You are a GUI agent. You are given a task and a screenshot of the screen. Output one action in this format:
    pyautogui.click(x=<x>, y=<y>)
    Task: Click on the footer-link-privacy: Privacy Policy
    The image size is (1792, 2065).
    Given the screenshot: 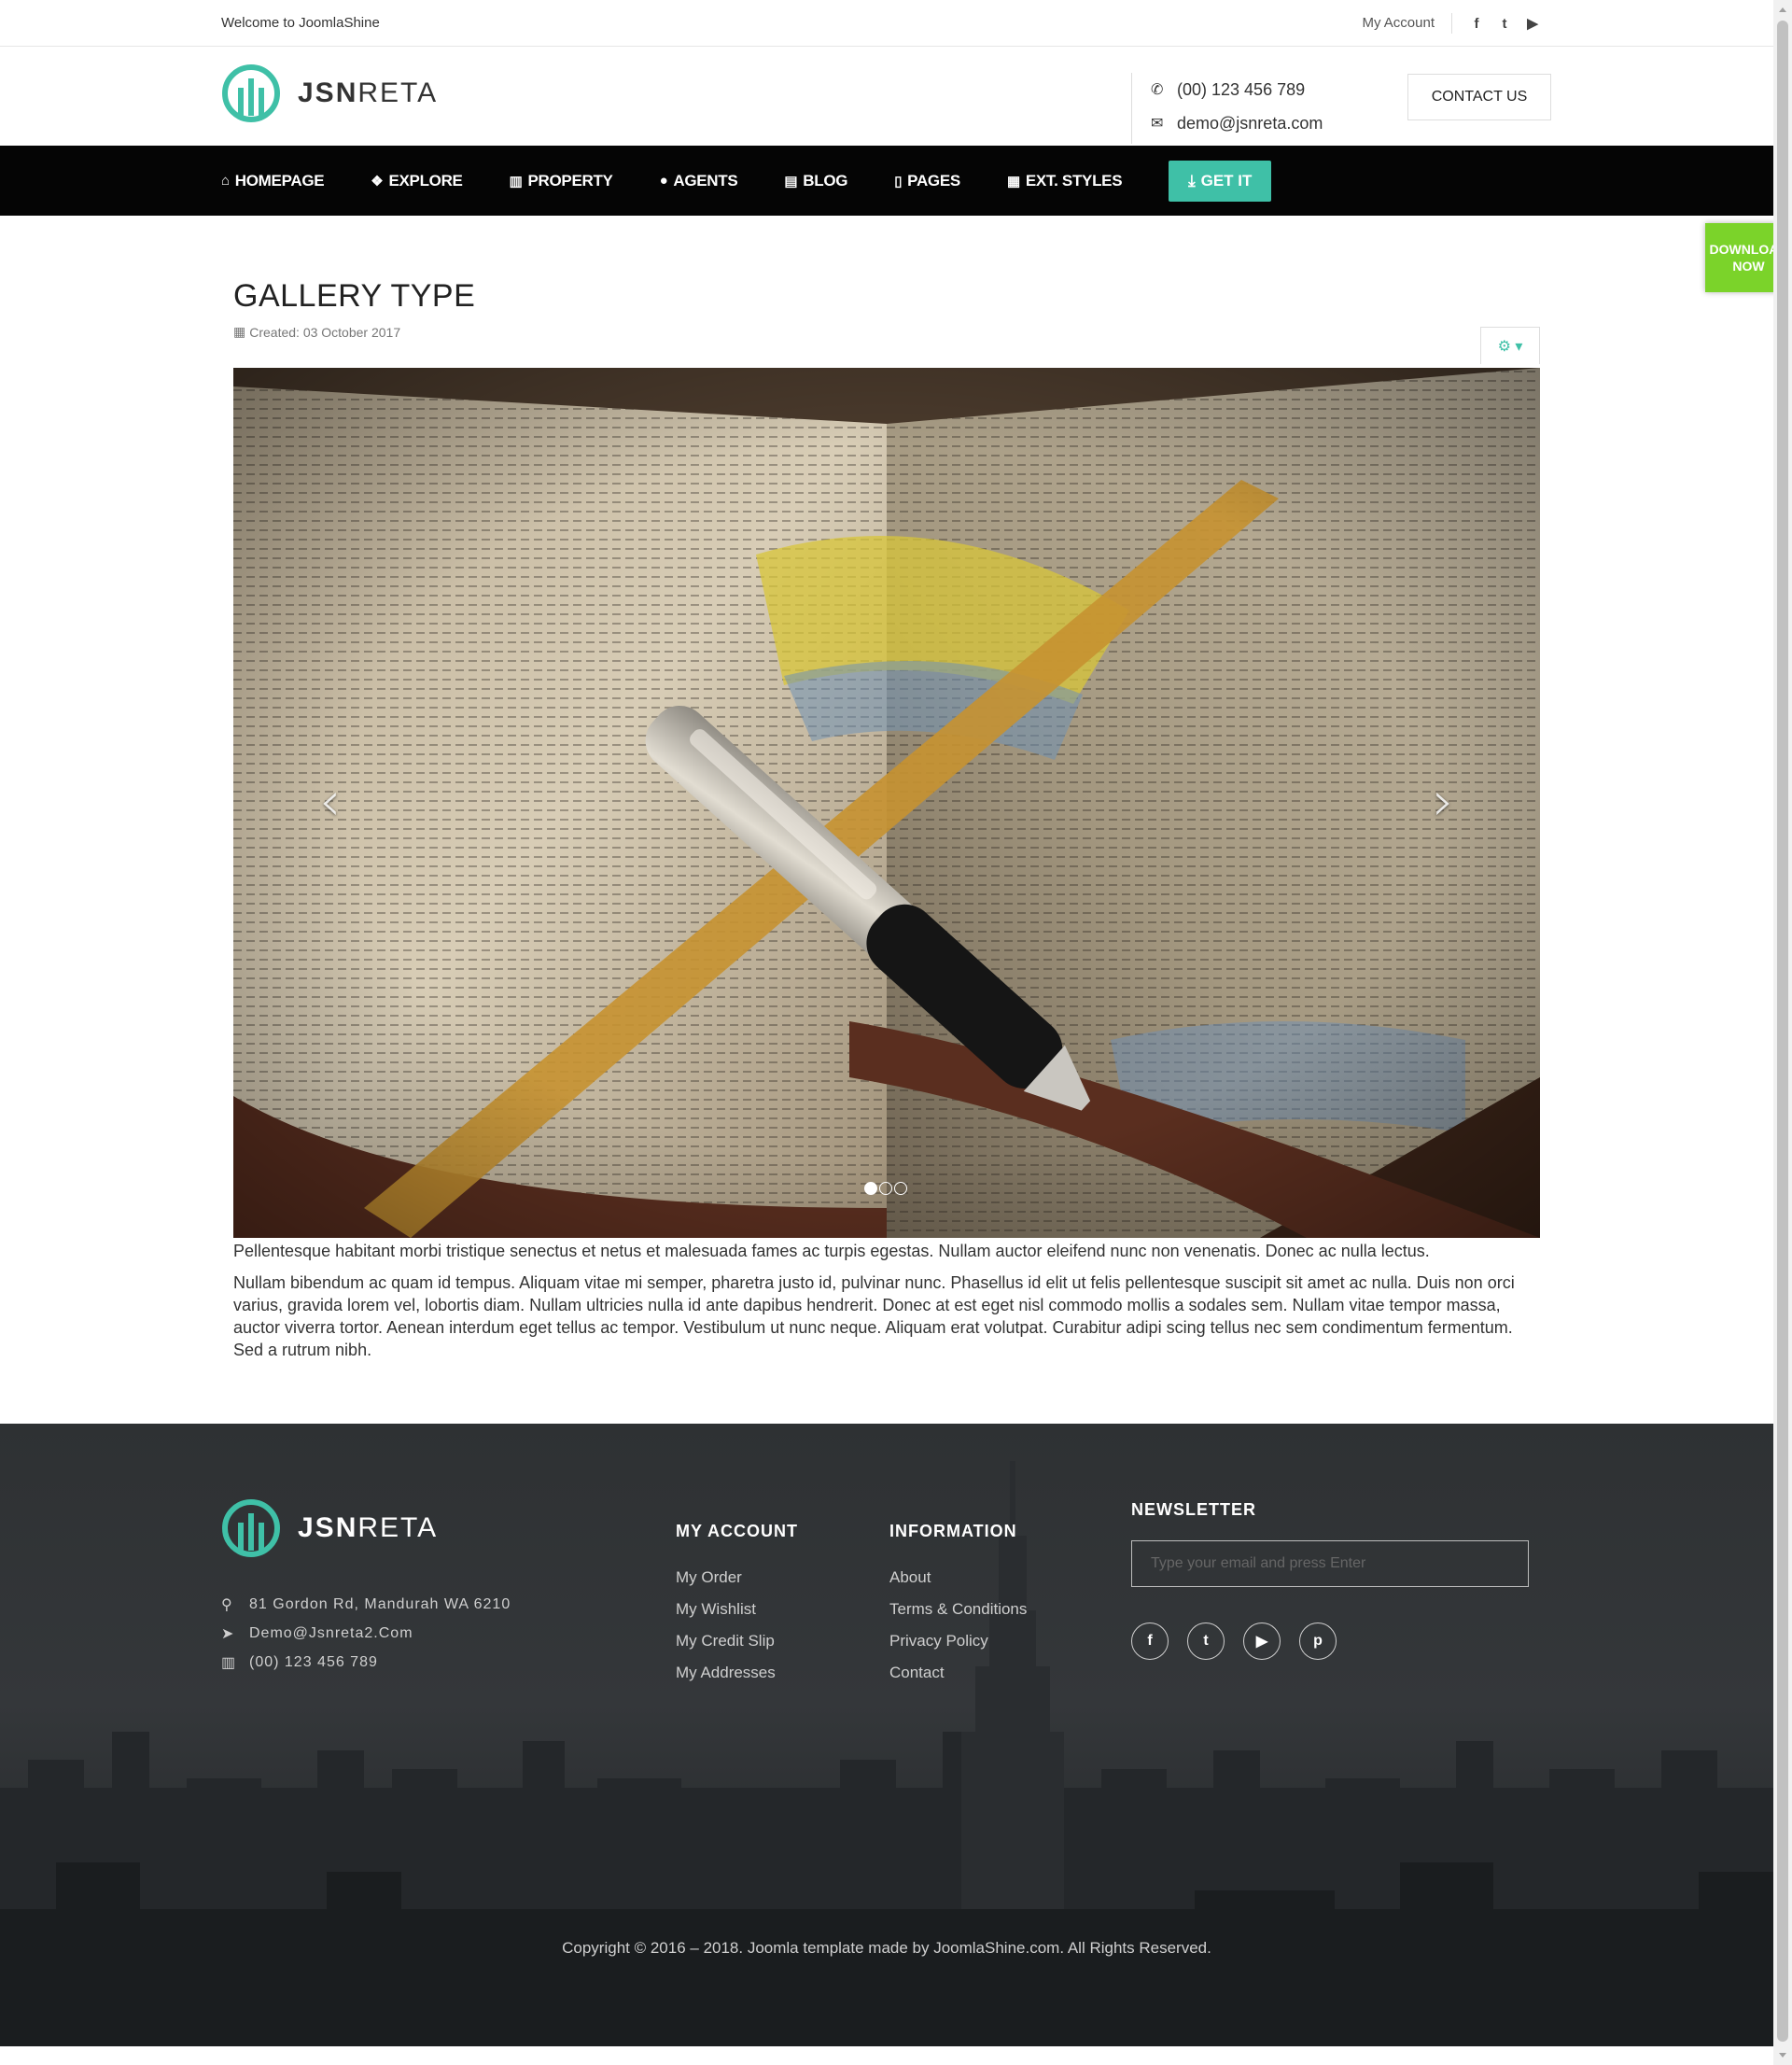 What is the action you would take?
    pyautogui.click(x=958, y=1641)
    